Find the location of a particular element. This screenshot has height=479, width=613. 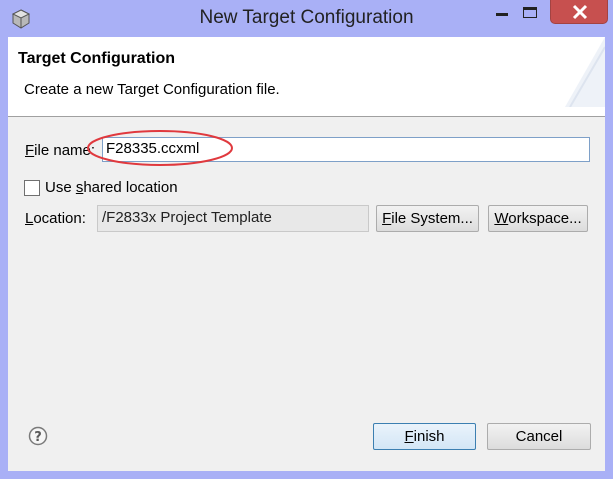

banner-description: Create a new Target Configuration file. is located at coordinates (152, 89).